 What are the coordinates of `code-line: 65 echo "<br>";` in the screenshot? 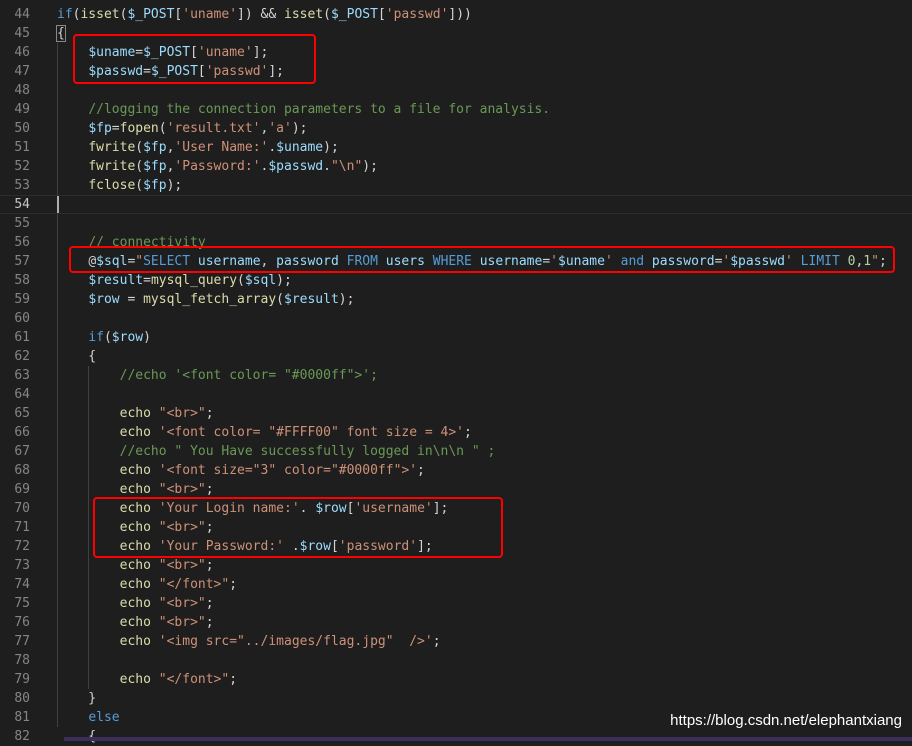 It's located at (456, 413).